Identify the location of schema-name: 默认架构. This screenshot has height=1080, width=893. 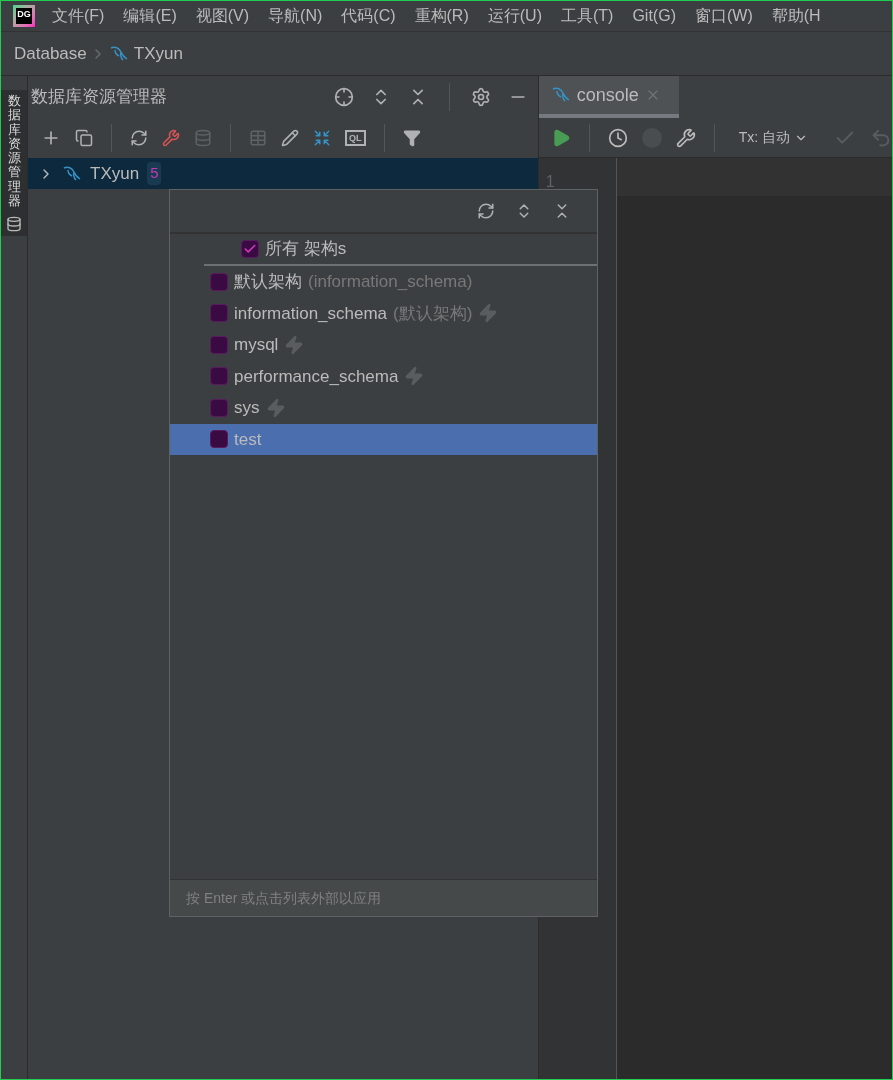
(268, 282).